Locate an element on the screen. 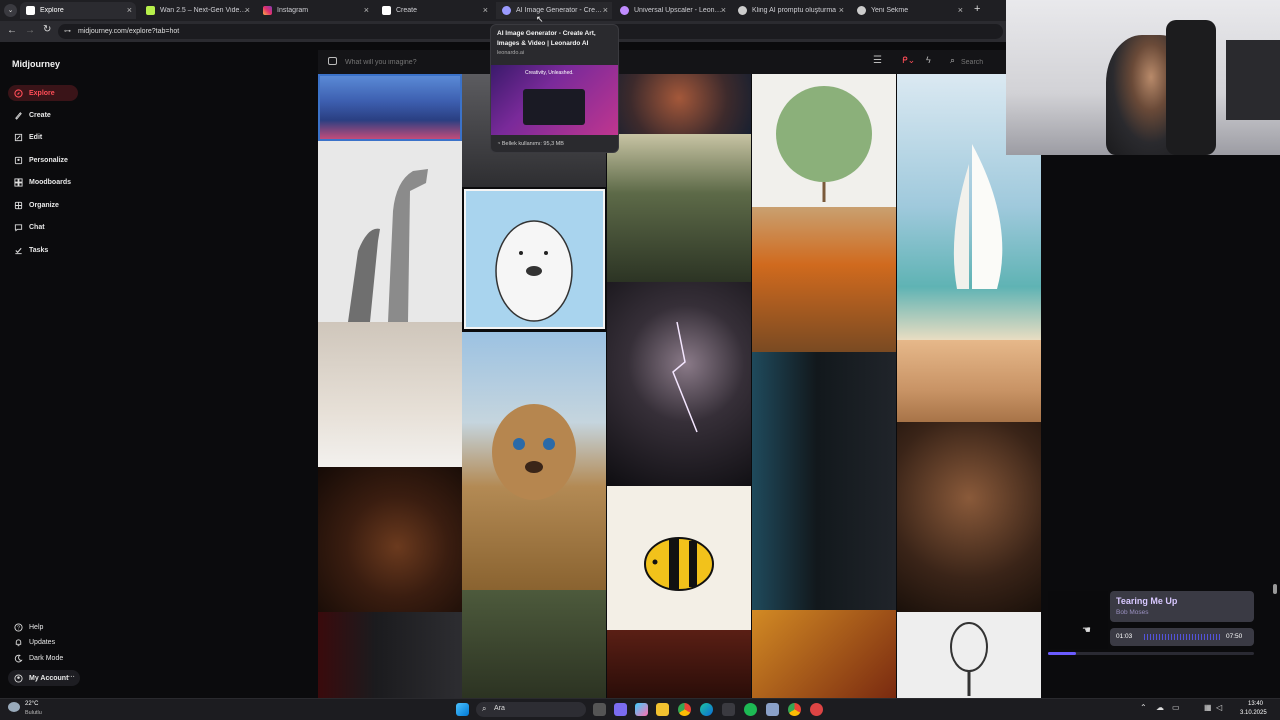  image-tile-lightning is located at coordinates (679, 384).